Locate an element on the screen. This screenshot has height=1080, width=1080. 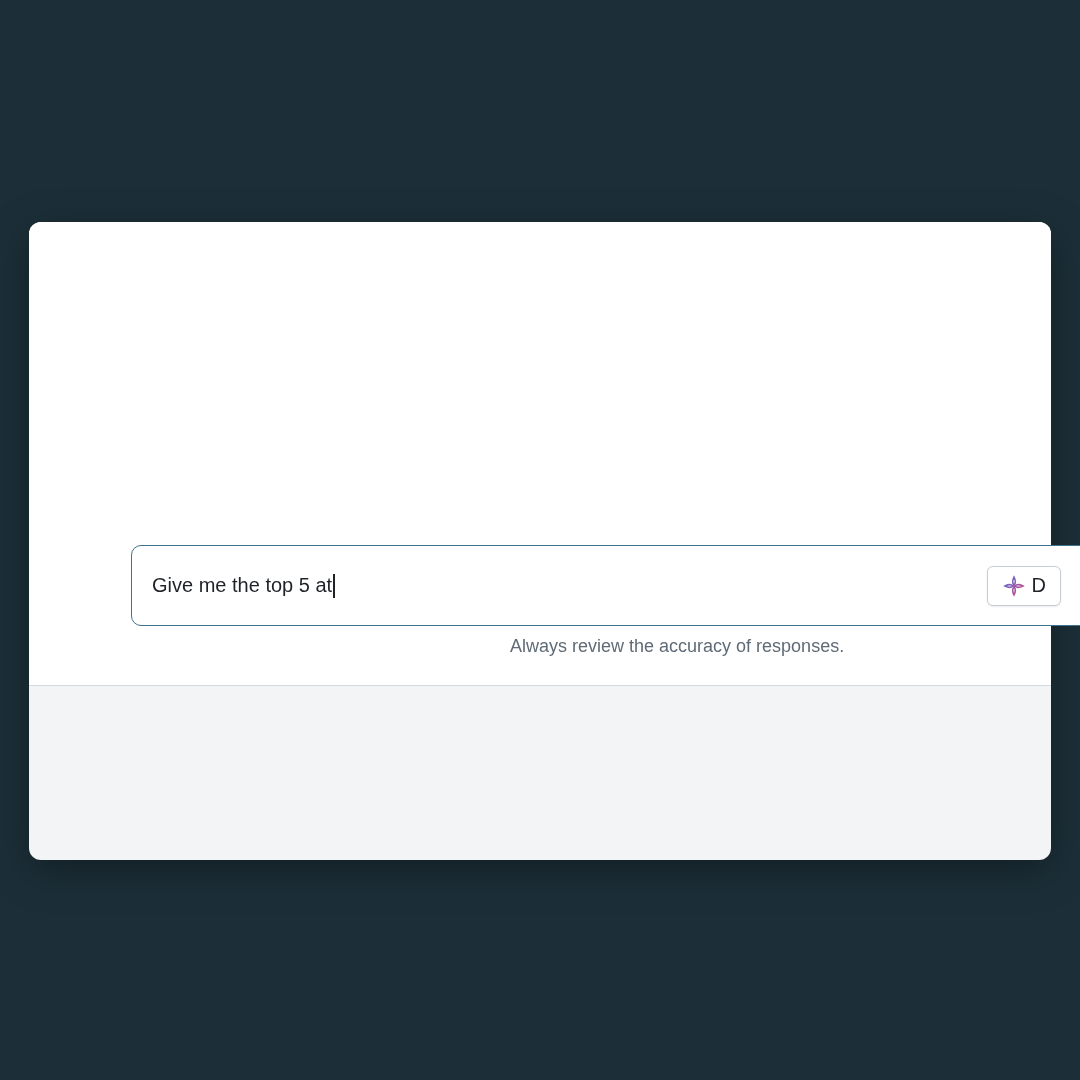
input-text: Give me the top 5 at is located at coordinates (242, 585).